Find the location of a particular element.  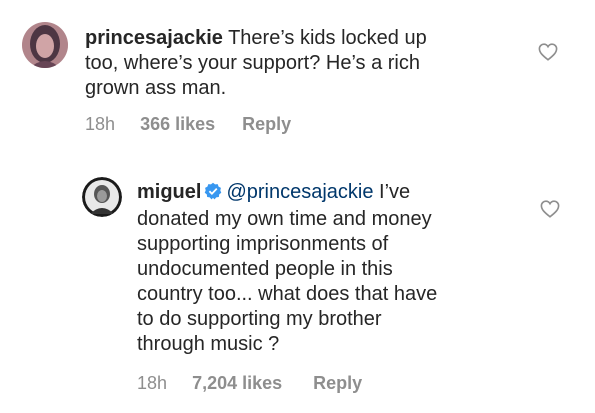

verified-badge-icon is located at coordinates (213, 194).